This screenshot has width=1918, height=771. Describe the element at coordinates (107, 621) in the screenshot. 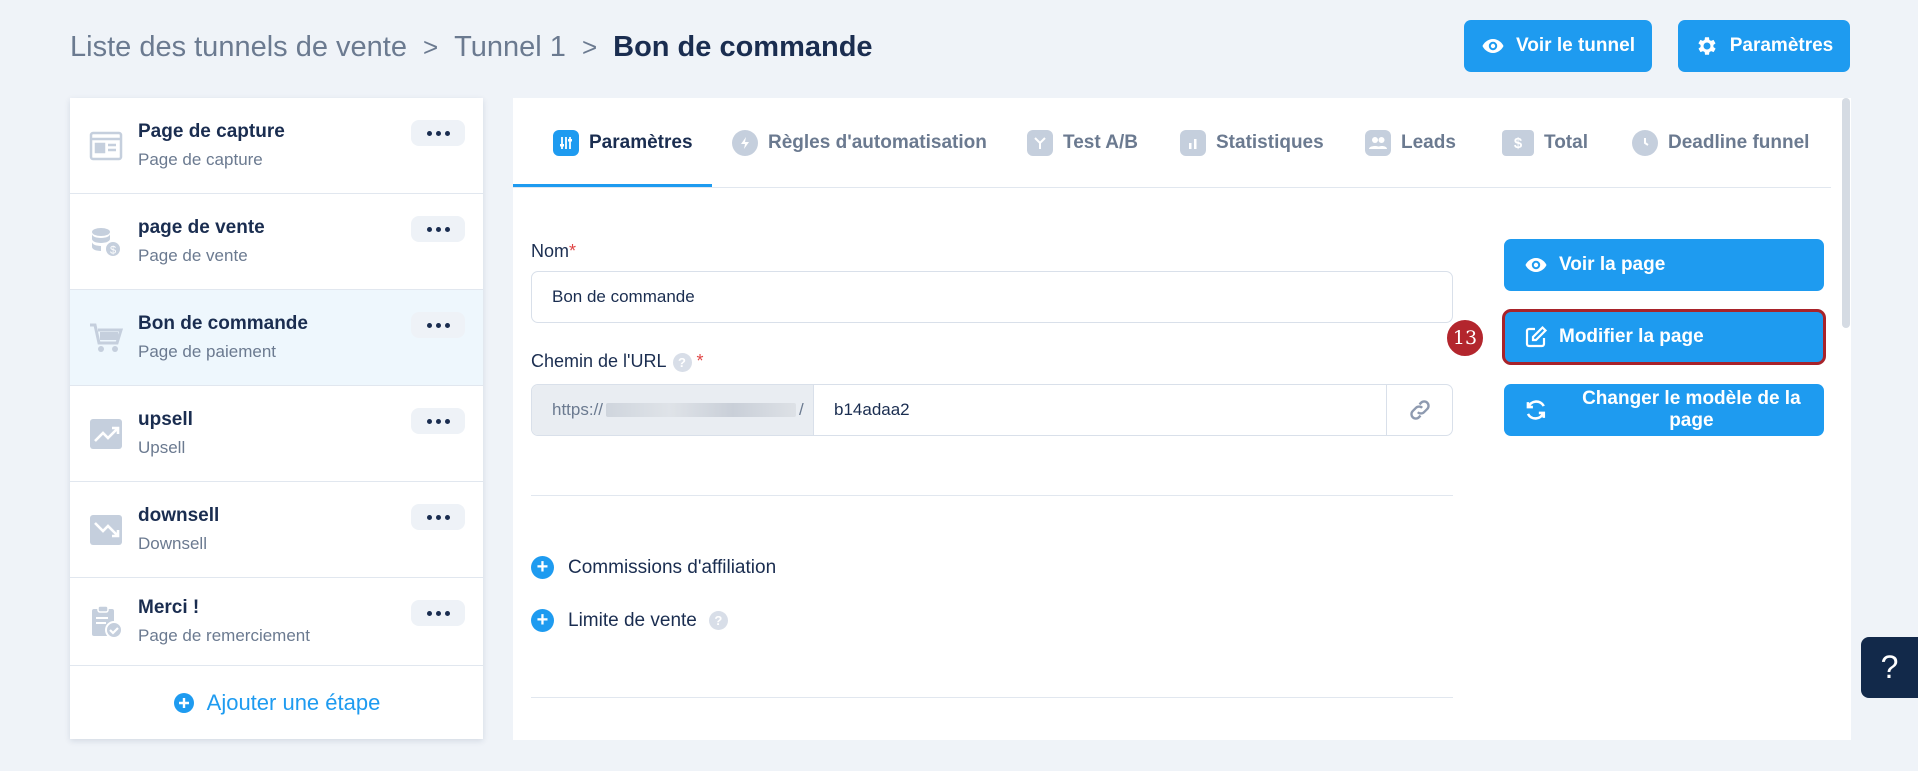

I see `clipboard-check-icon` at that location.